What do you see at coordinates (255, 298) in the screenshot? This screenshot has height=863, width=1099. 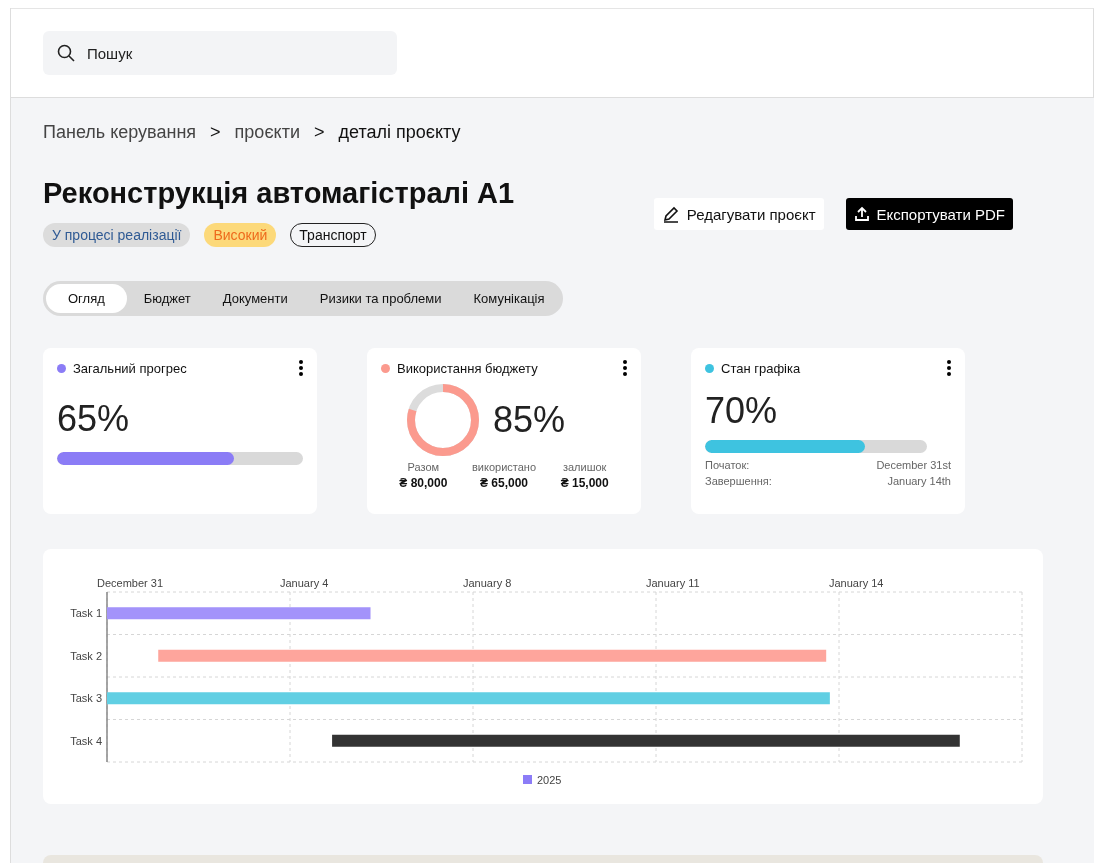 I see `tab: Документи` at bounding box center [255, 298].